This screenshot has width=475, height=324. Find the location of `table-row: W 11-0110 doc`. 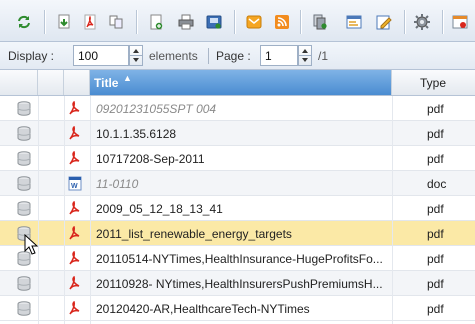

table-row: W 11-0110 doc is located at coordinates (237, 183).